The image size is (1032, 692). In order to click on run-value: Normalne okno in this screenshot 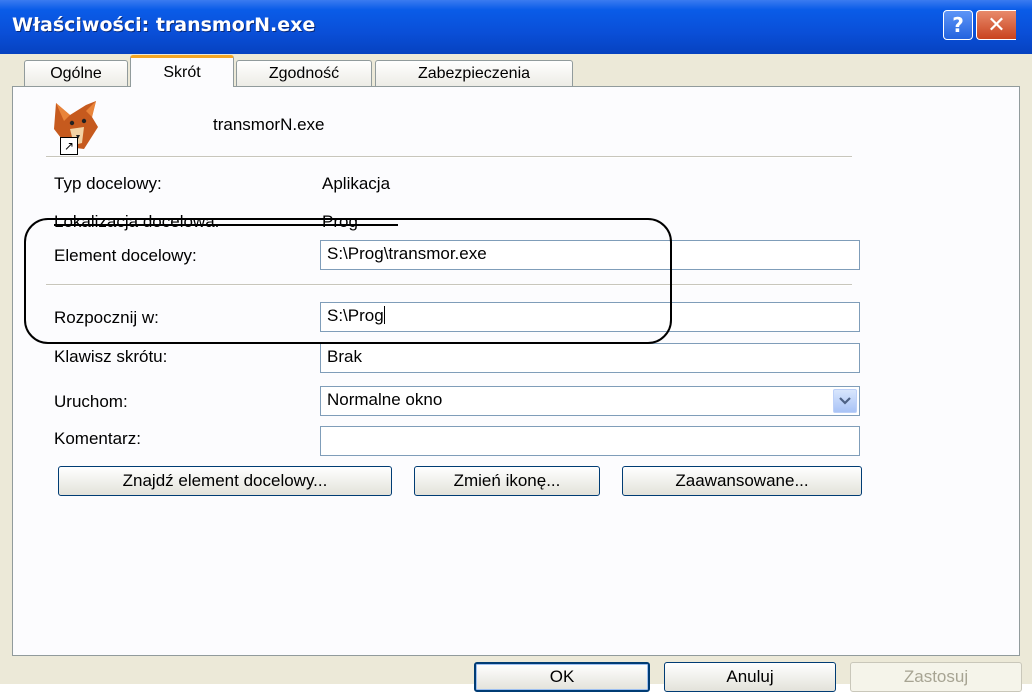, I will do `click(385, 399)`.